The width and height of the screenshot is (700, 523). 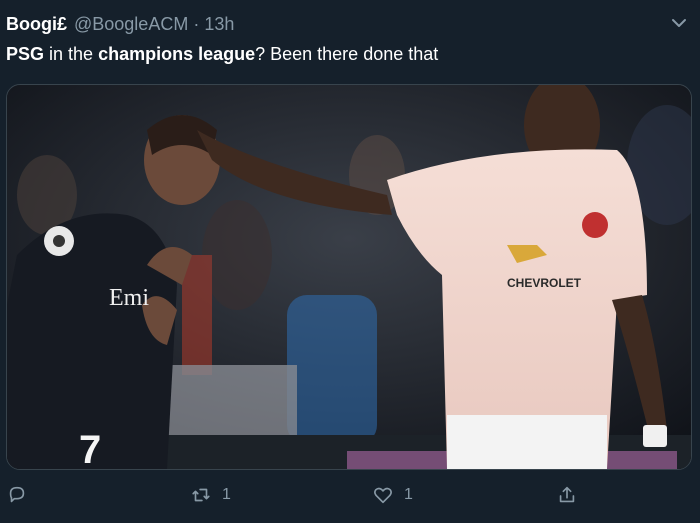 I want to click on user-handle: @BoogleACM, so click(x=131, y=24).